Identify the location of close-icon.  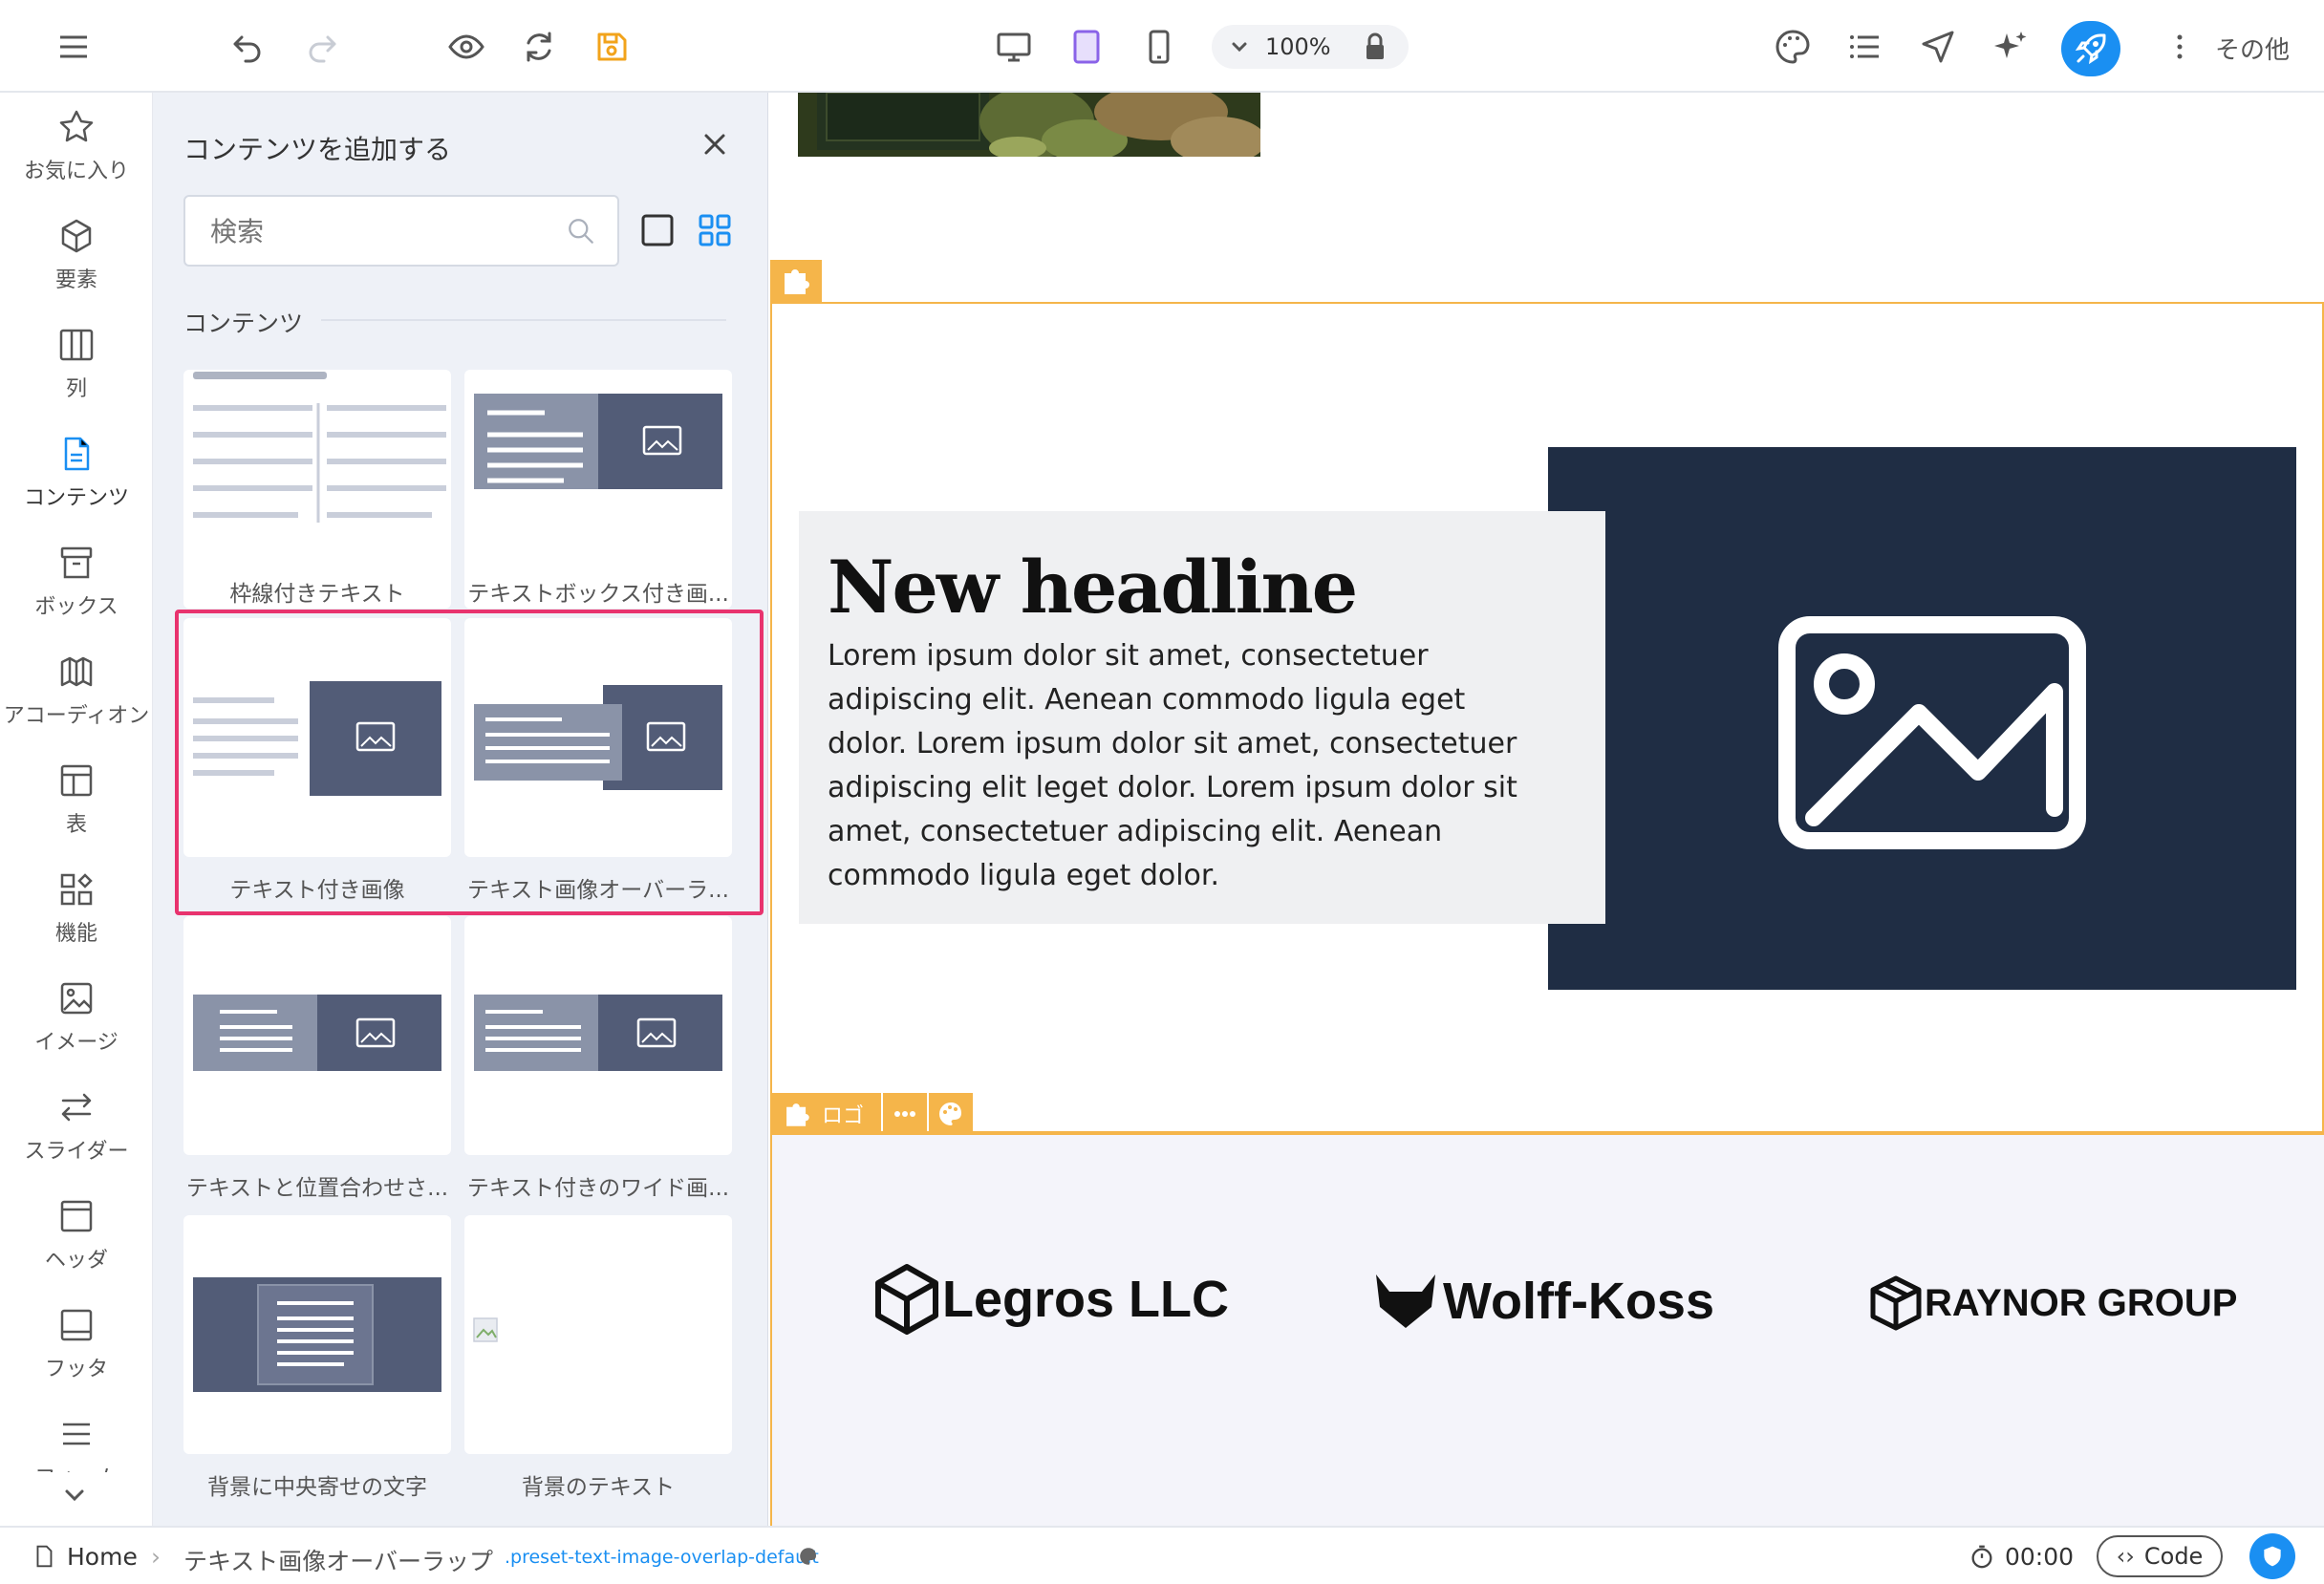
(715, 144).